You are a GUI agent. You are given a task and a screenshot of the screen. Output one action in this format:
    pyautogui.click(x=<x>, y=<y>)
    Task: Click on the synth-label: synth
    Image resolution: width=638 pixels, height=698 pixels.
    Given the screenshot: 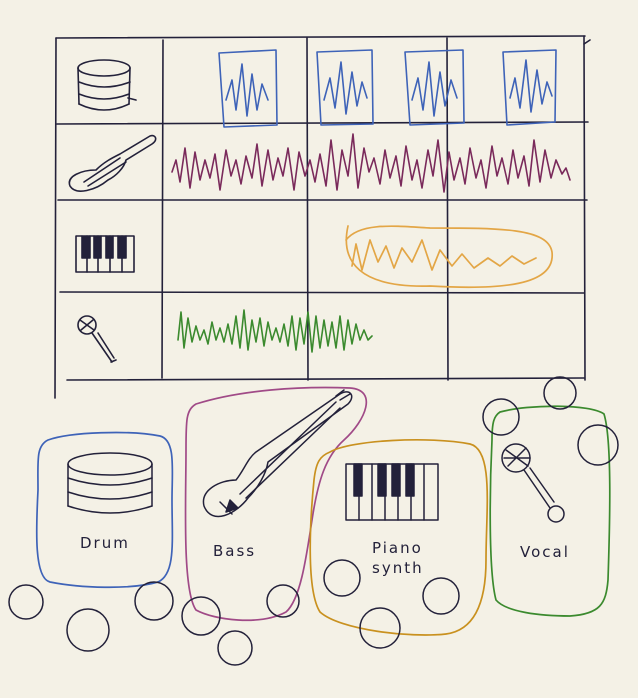 What is the action you would take?
    pyautogui.click(x=398, y=568)
    